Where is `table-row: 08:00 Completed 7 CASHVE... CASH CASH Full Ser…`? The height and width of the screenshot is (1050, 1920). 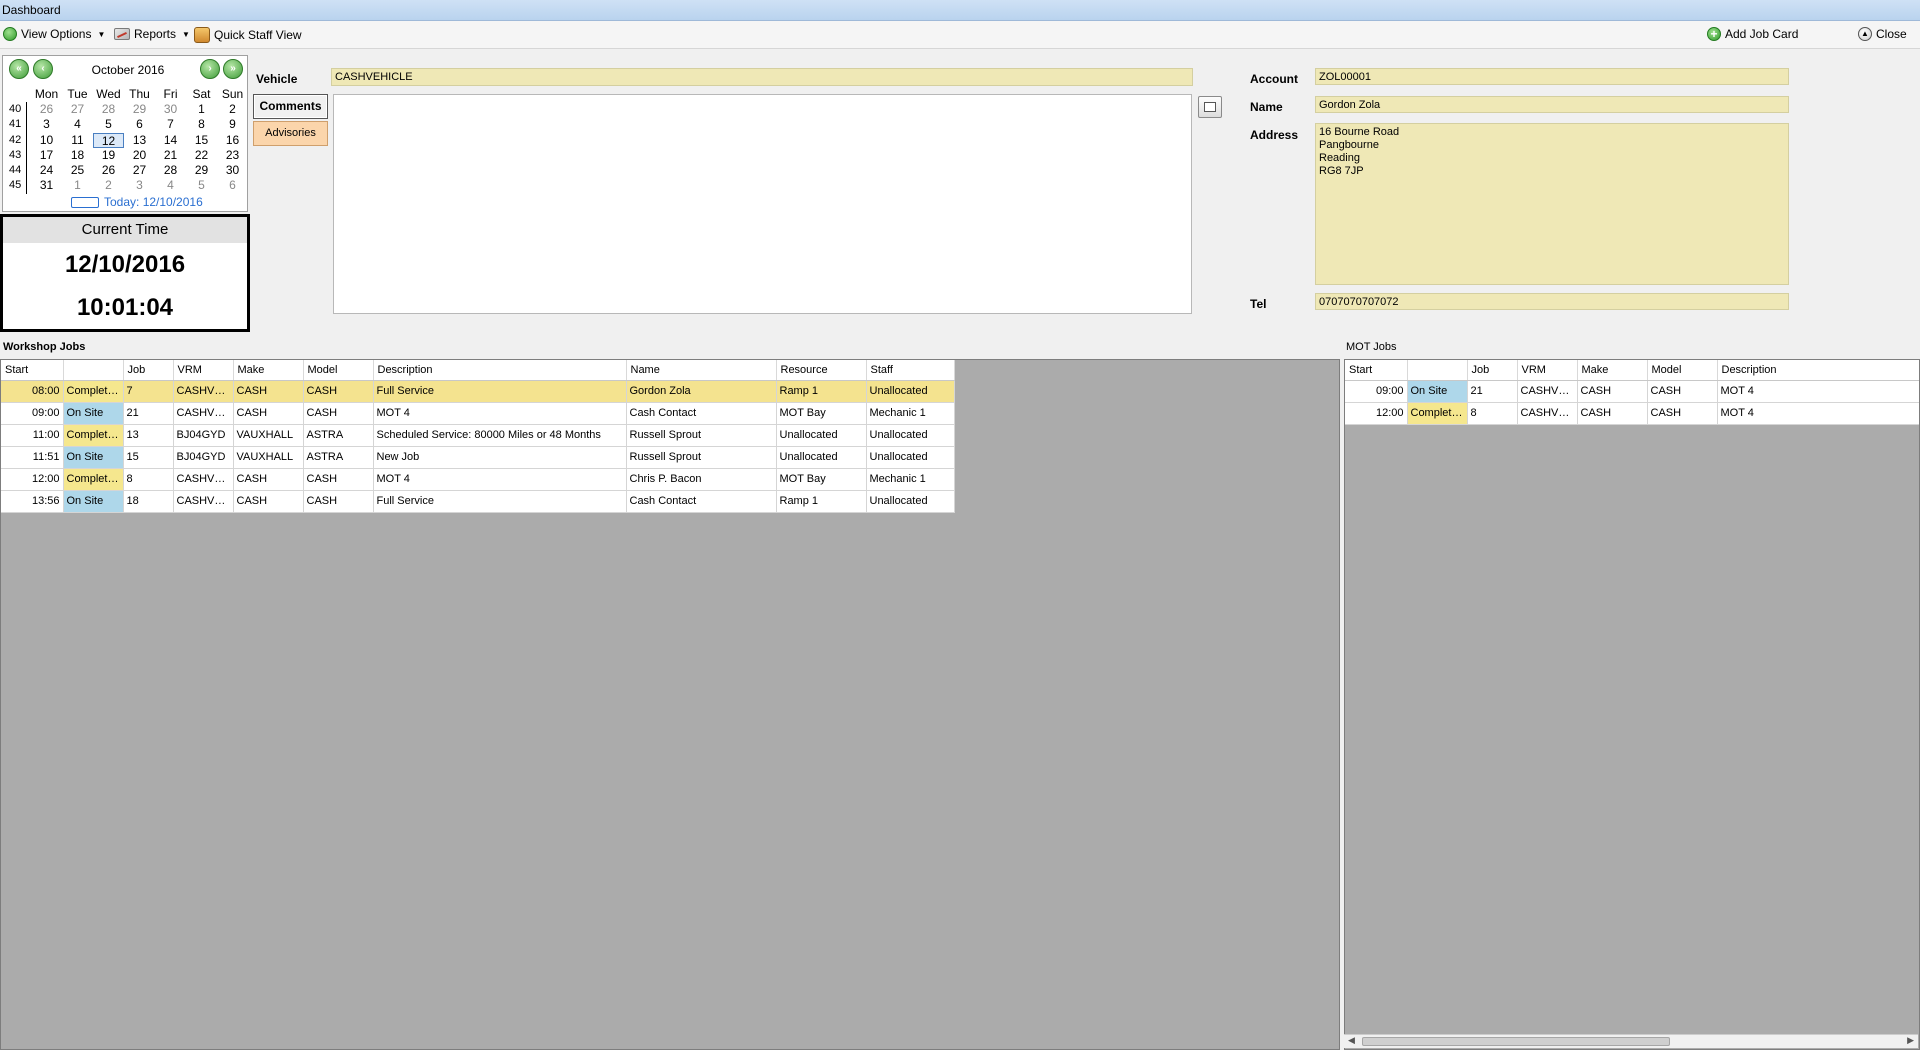
table-row: 08:00 Completed 7 CASHVE... CASH CASH Full Ser… is located at coordinates (478, 391).